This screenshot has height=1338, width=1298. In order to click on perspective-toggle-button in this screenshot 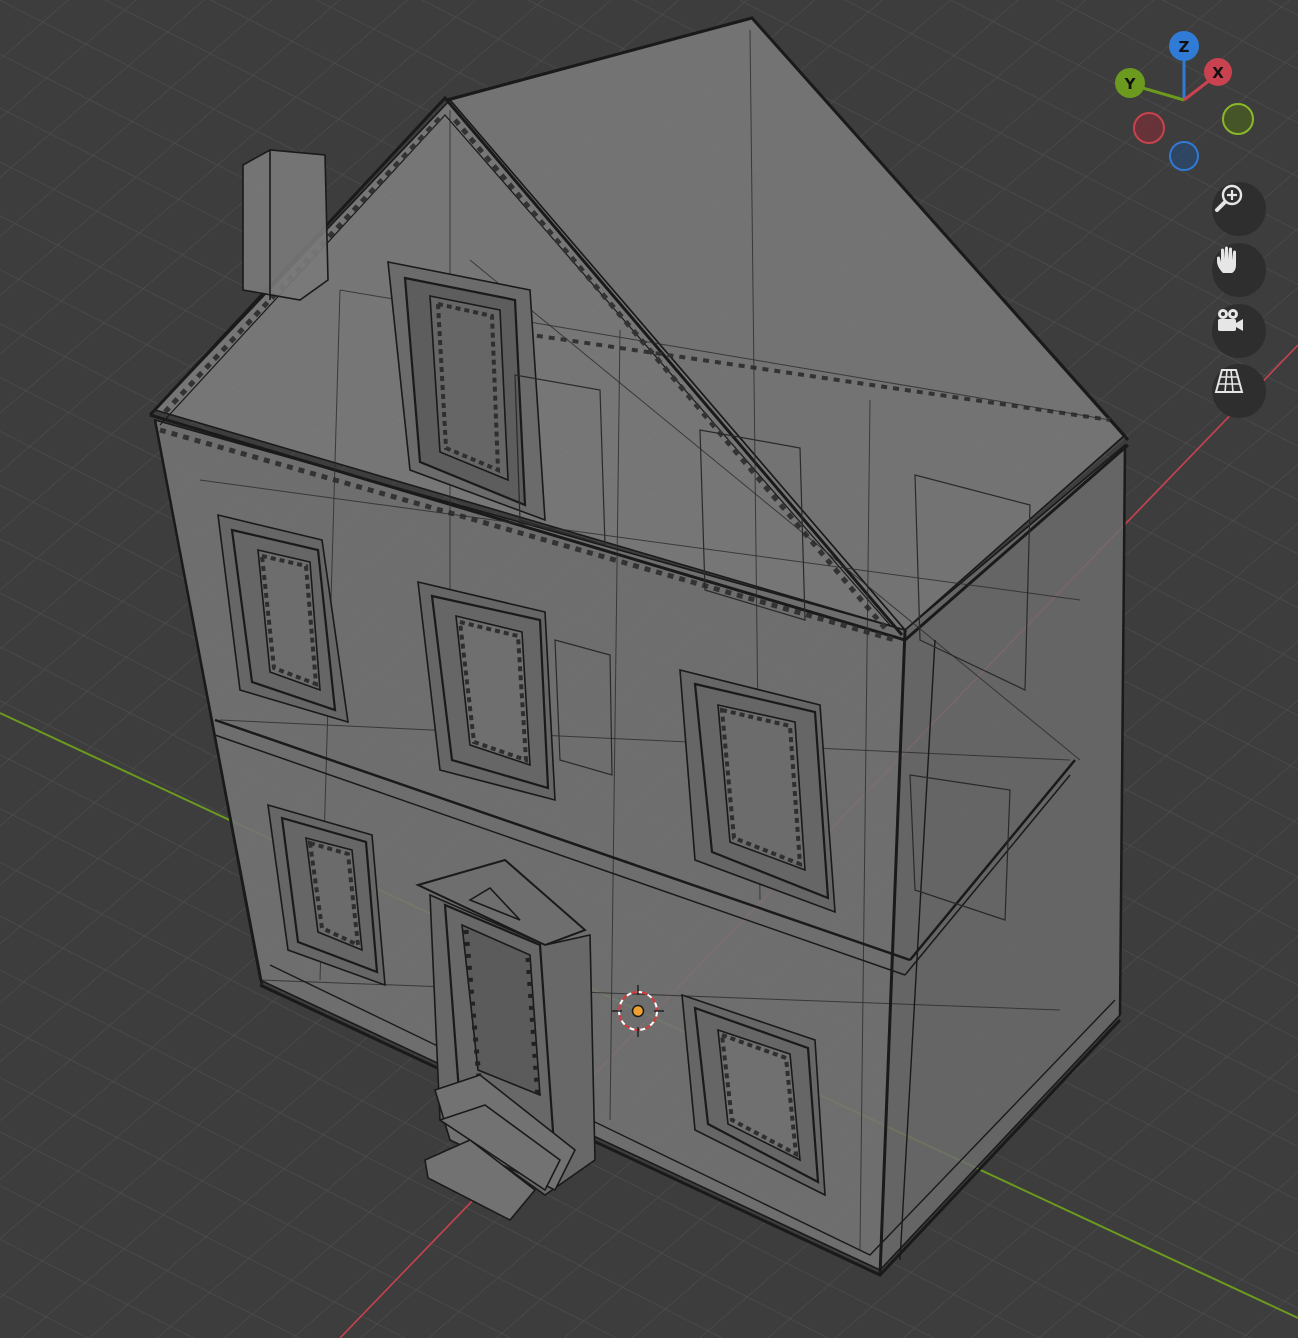, I will do `click(1239, 391)`.